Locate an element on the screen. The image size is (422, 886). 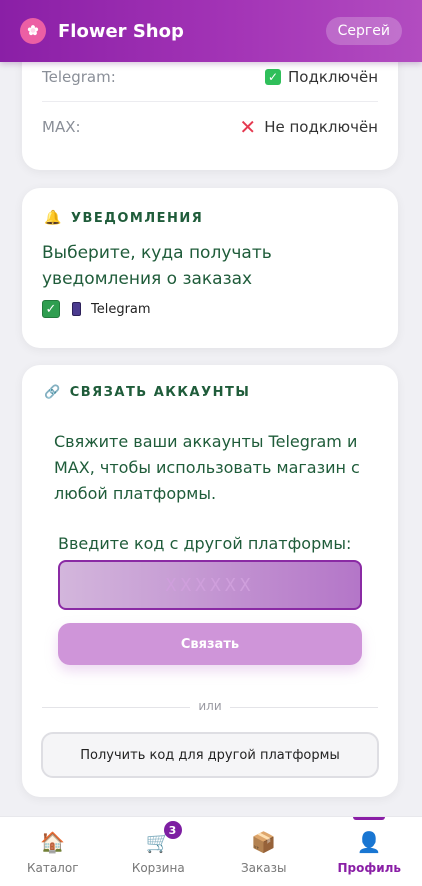
telegram-notify-option: ✓ Telegram is located at coordinates (96, 309).